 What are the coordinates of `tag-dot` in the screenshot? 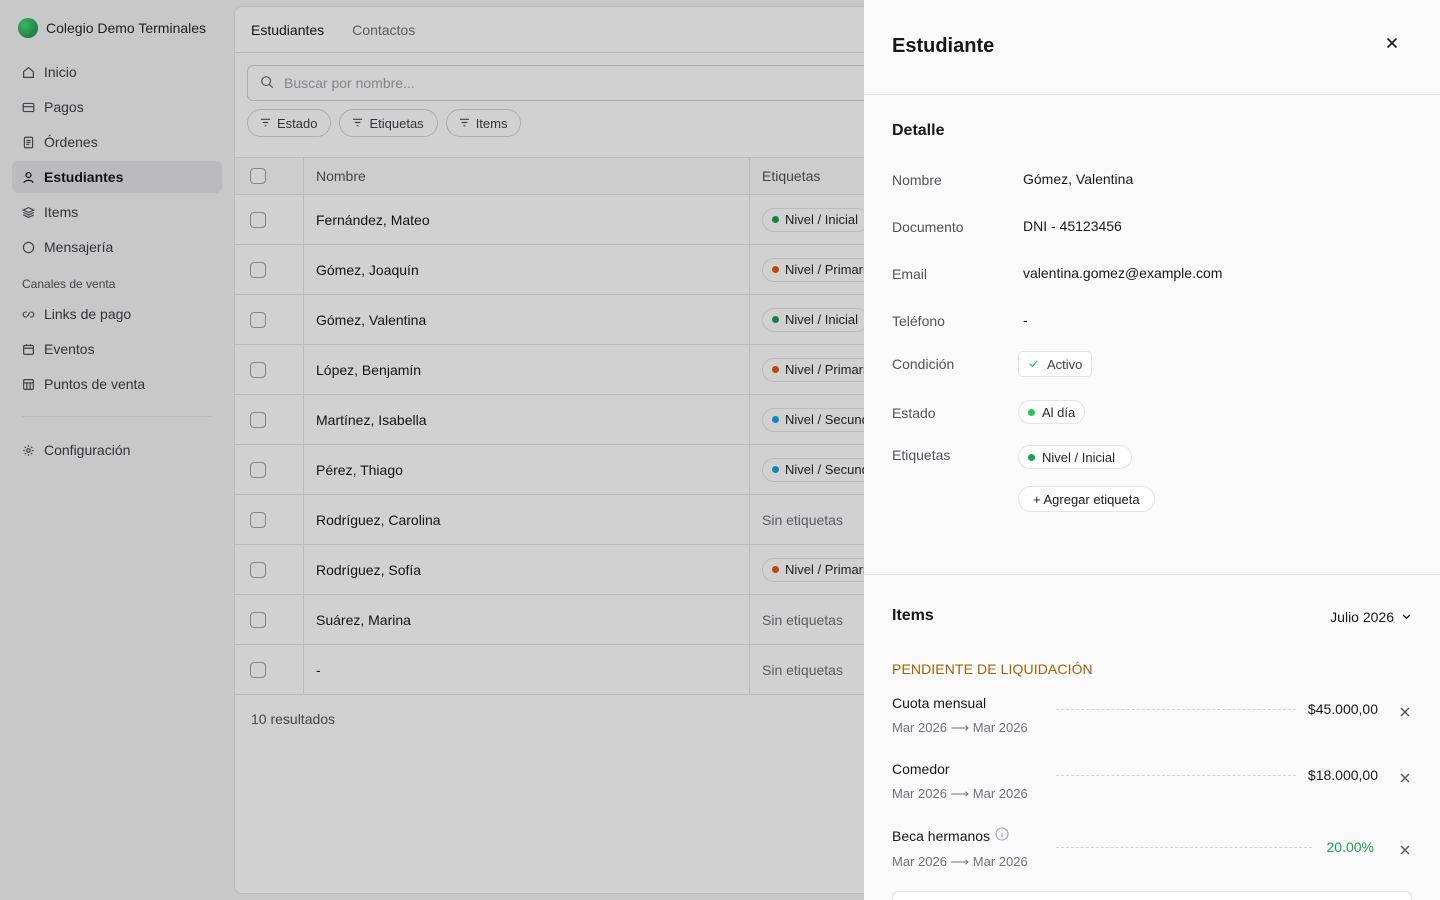 It's located at (1031, 457).